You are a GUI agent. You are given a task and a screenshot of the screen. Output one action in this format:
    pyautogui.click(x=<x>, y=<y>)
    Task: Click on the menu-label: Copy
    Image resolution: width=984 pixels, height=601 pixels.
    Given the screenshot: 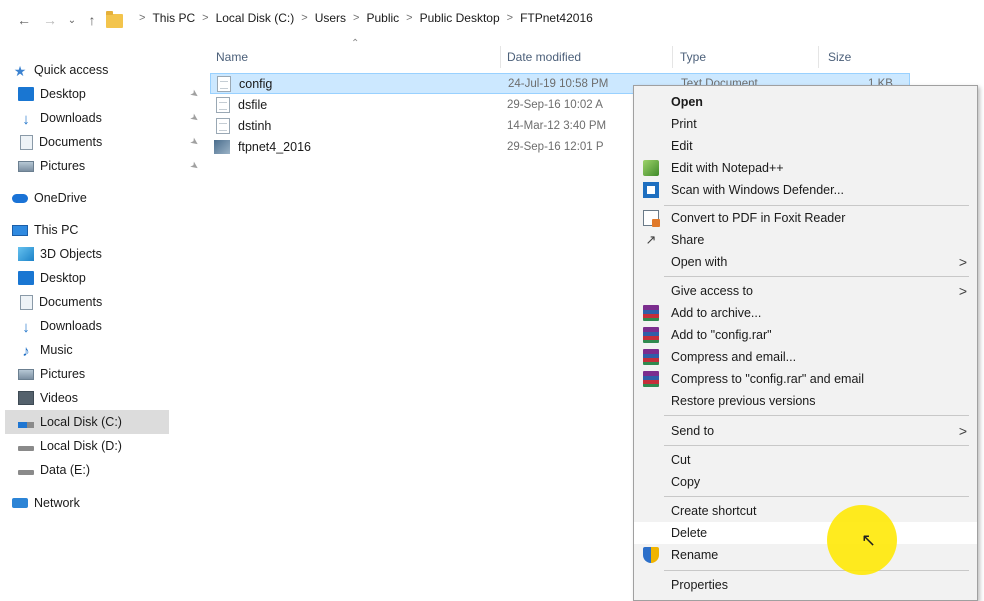 What is the action you would take?
    pyautogui.click(x=686, y=482)
    